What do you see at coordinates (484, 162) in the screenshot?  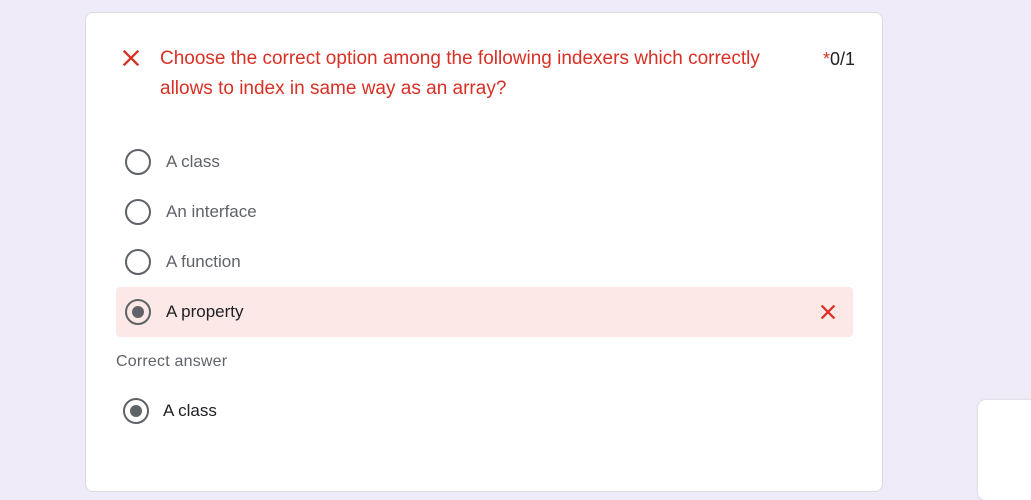 I see `option-a-class: A class` at bounding box center [484, 162].